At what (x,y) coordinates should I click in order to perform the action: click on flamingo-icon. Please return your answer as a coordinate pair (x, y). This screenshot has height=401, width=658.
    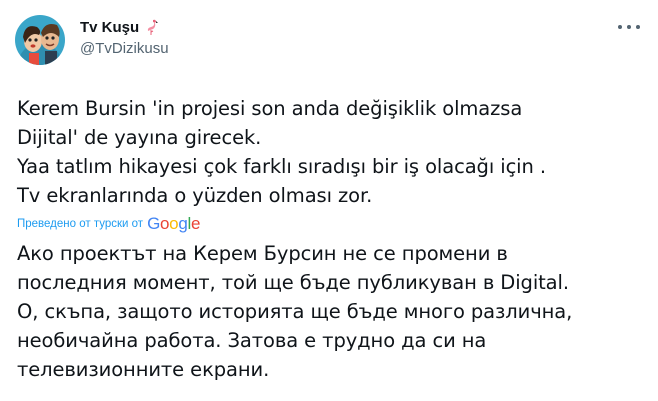
    Looking at the image, I should click on (151, 27).